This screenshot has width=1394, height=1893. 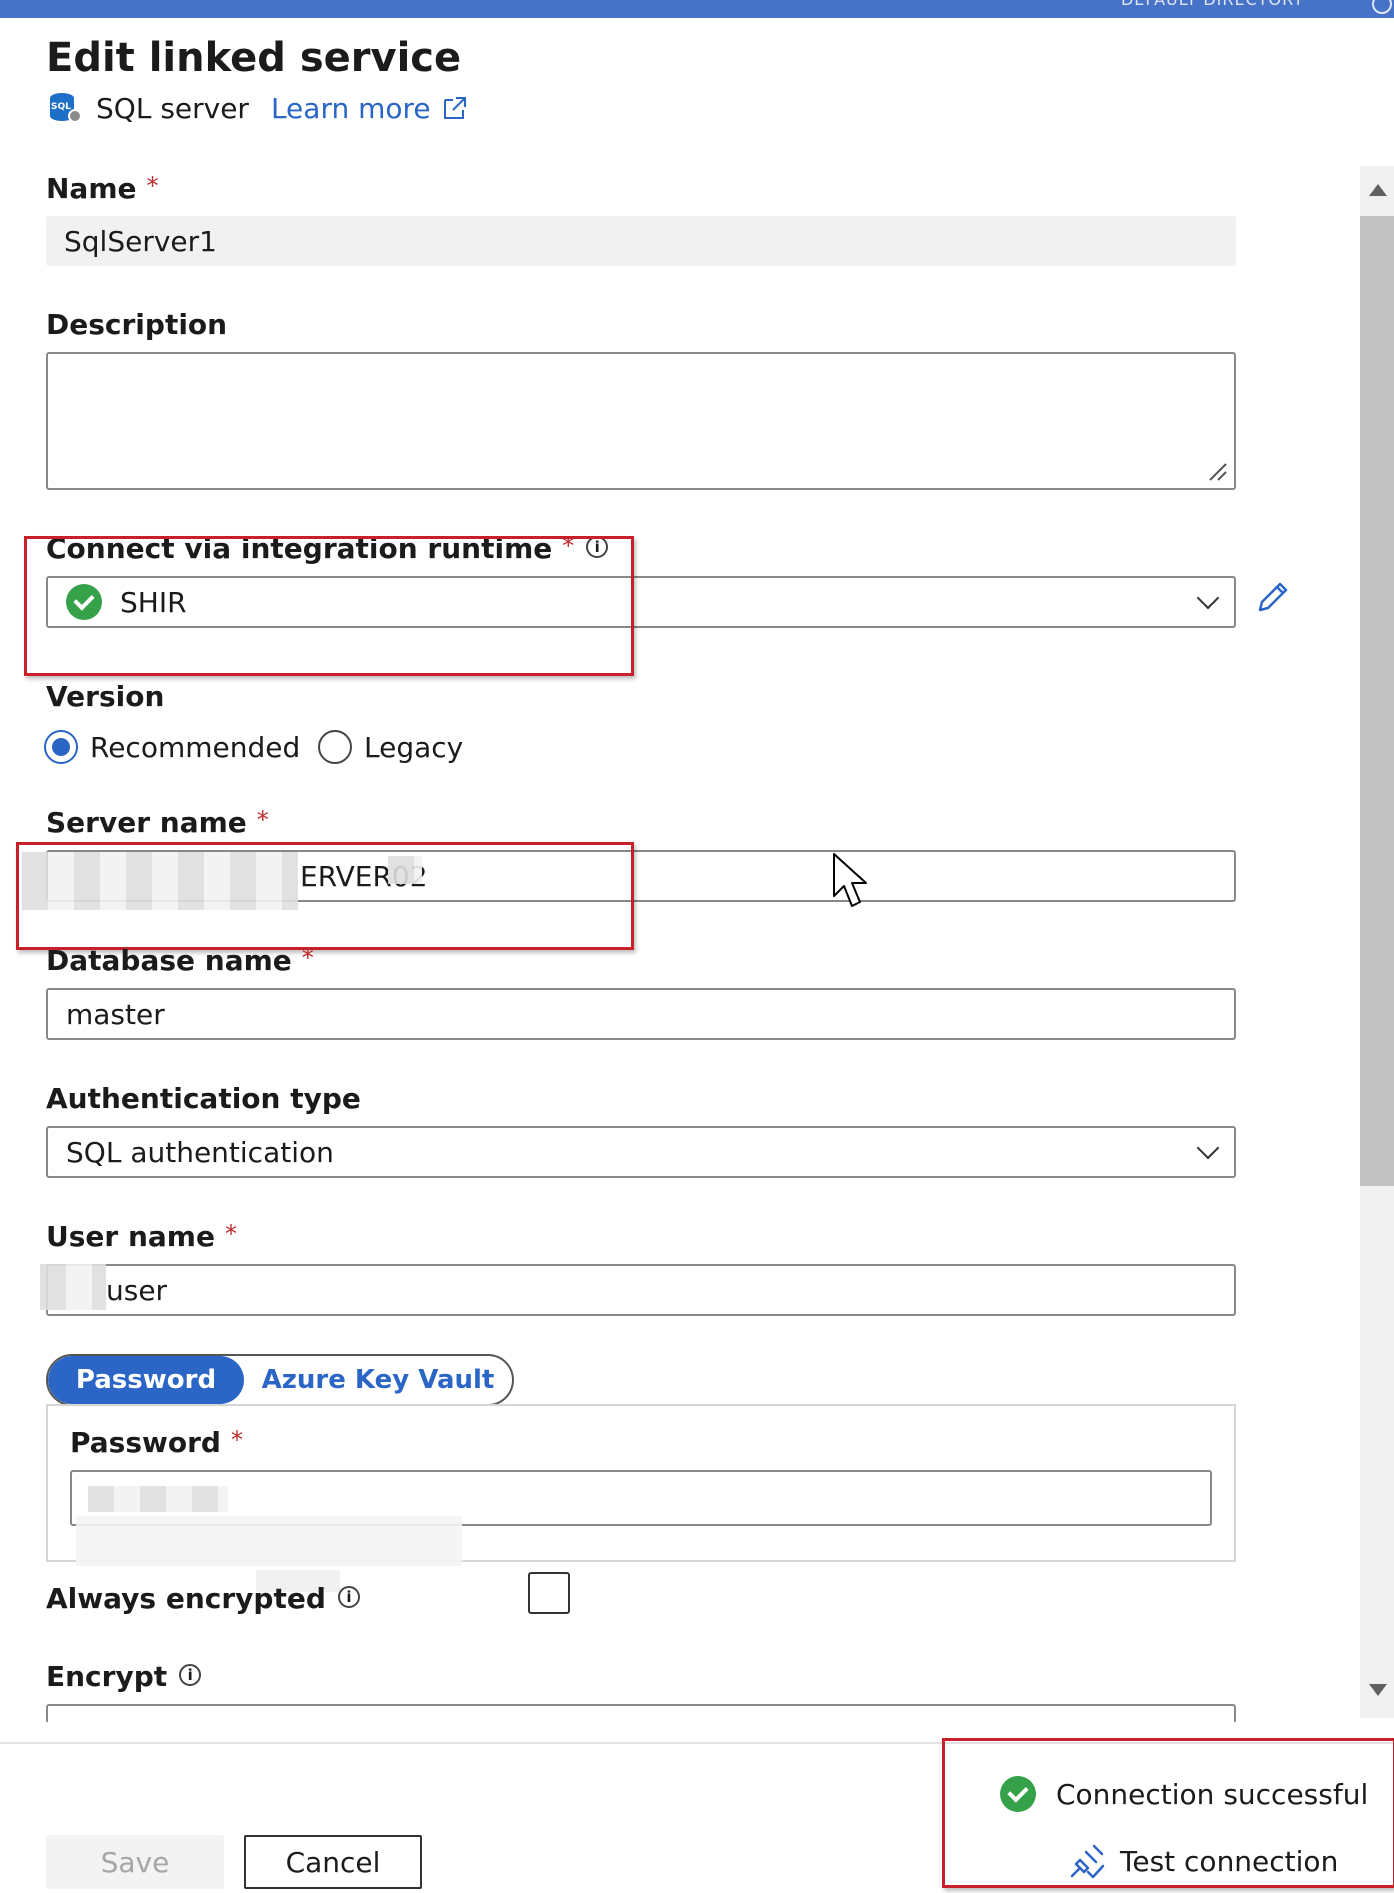 What do you see at coordinates (350, 108) in the screenshot?
I see `learn-more-label: Learn more` at bounding box center [350, 108].